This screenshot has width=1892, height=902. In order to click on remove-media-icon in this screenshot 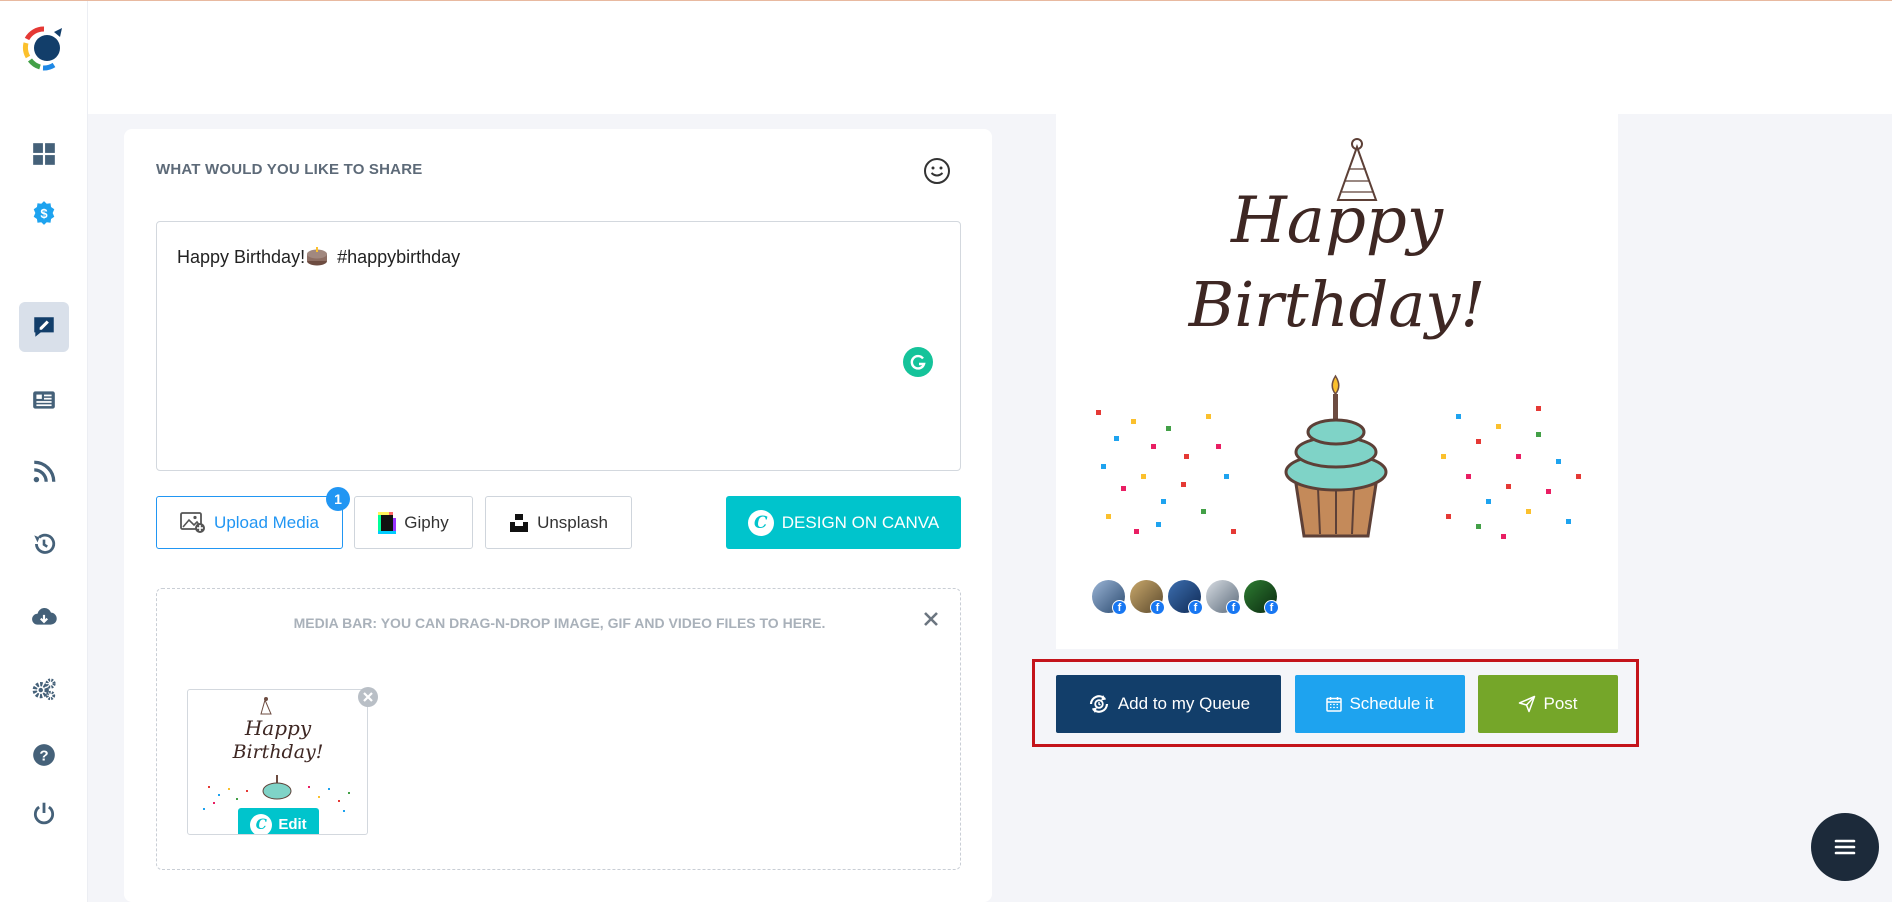, I will do `click(368, 697)`.